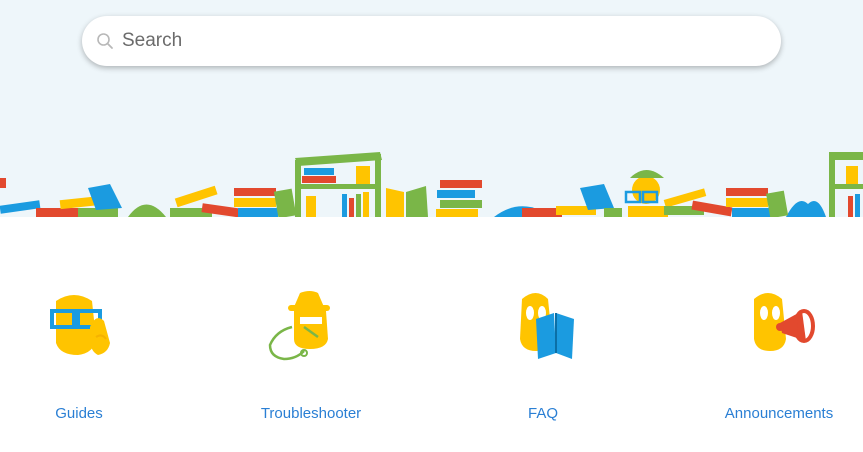 This screenshot has height=452, width=863. Describe the element at coordinates (105, 41) in the screenshot. I see `search-icon` at that location.